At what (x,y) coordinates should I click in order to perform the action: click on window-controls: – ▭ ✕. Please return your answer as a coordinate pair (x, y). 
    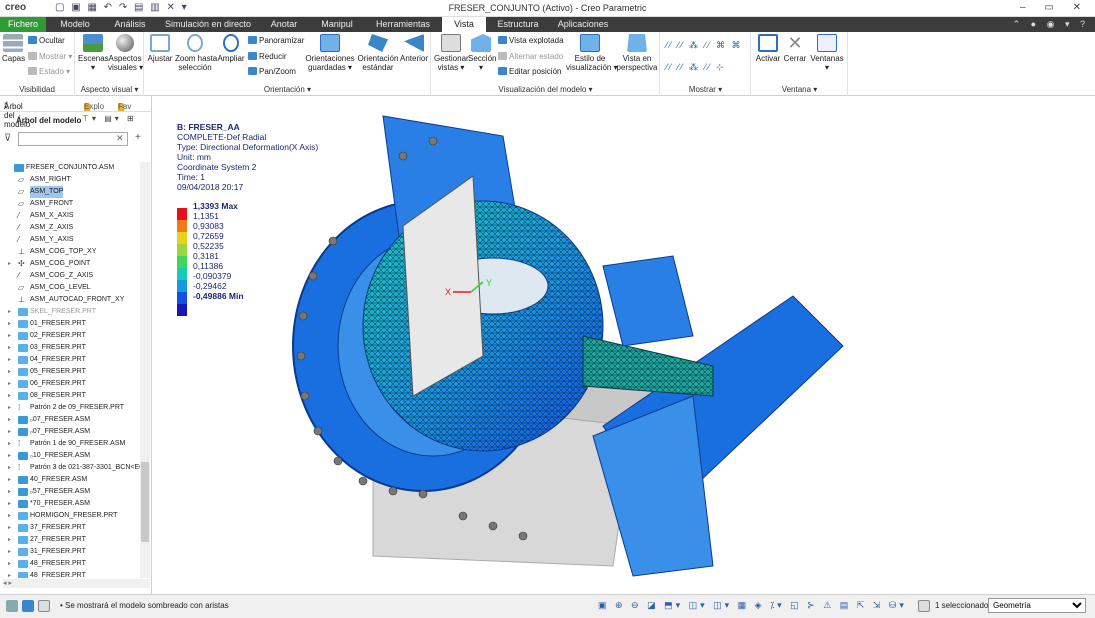
    Looking at the image, I should click on (1054, 7).